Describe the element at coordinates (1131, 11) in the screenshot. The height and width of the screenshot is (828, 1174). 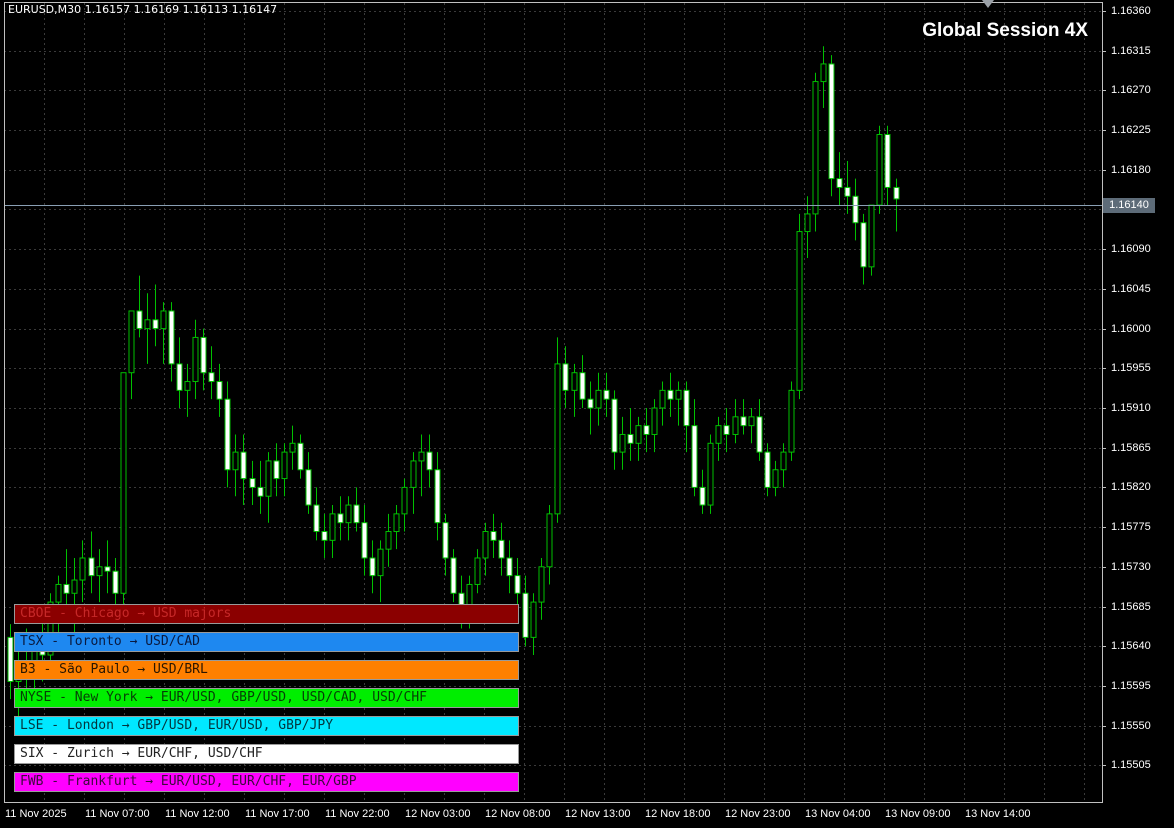
I see `price-tick-label: 1.16360` at that location.